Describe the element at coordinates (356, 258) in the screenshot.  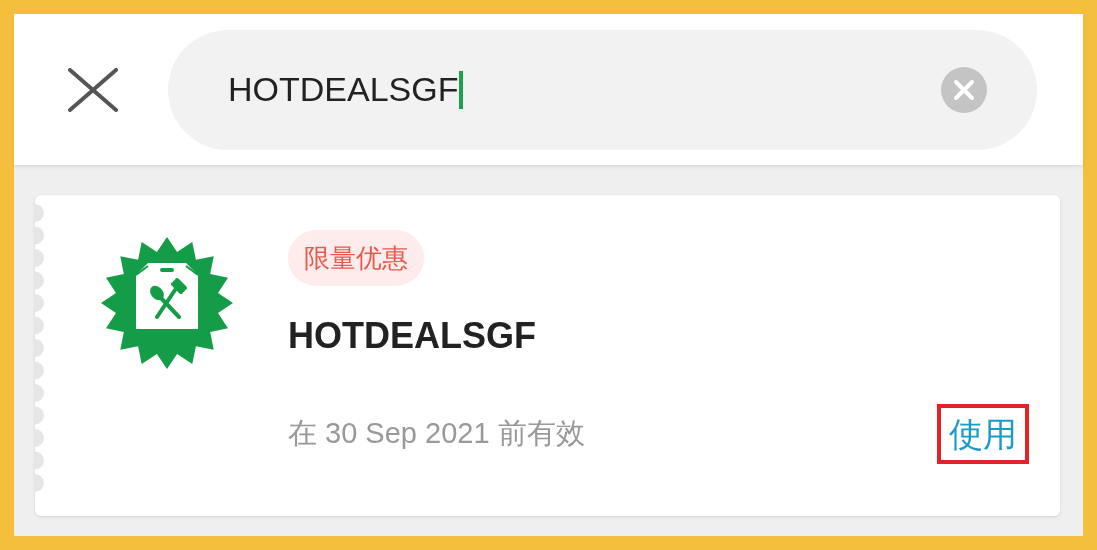
I see `promo-badge: 限量优惠` at that location.